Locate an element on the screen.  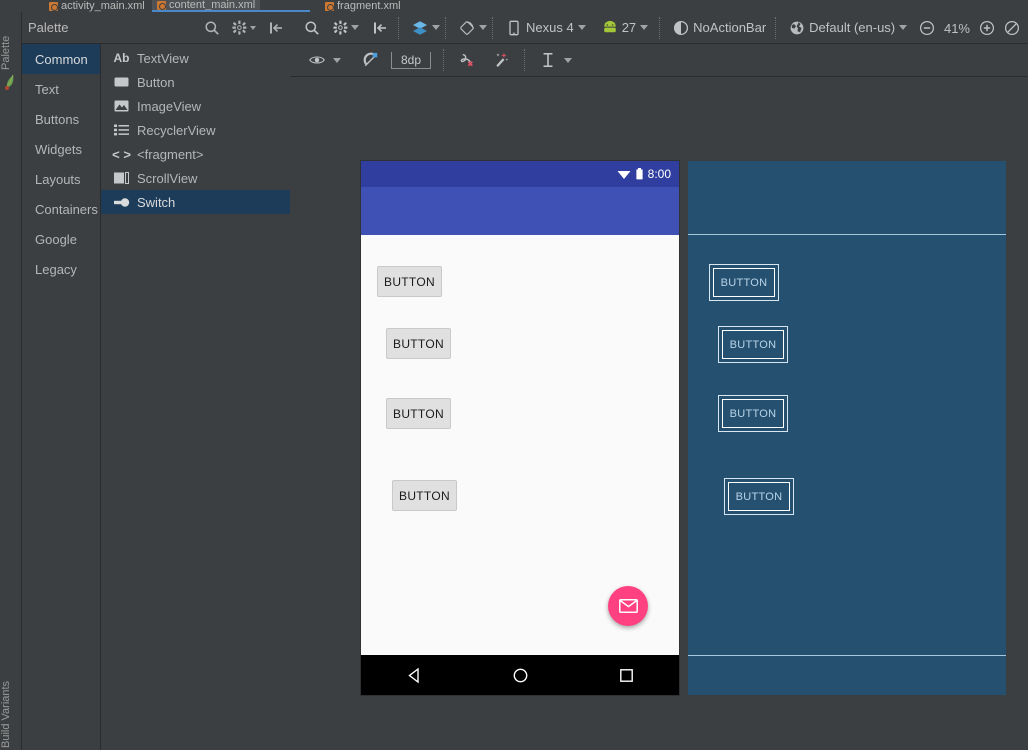
button-icon is located at coordinates (121, 82).